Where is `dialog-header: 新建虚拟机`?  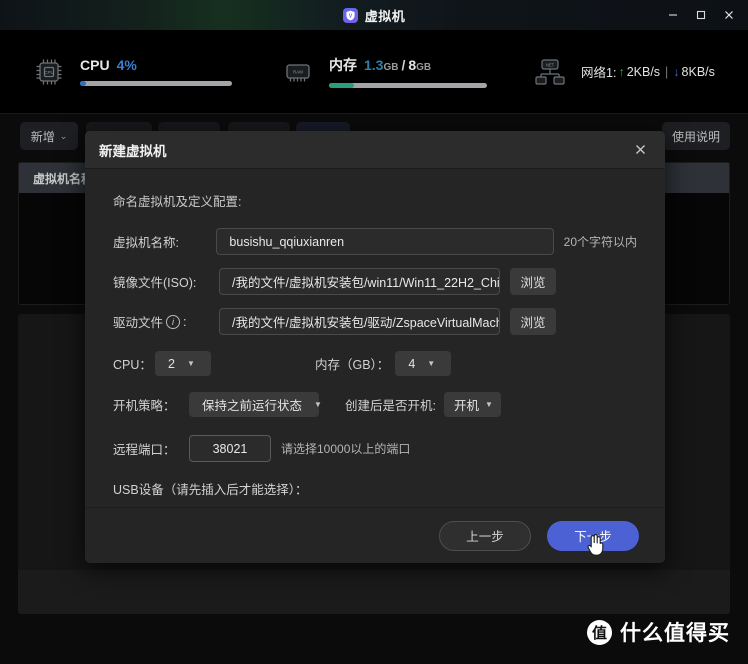 dialog-header: 新建虚拟机 is located at coordinates (375, 150).